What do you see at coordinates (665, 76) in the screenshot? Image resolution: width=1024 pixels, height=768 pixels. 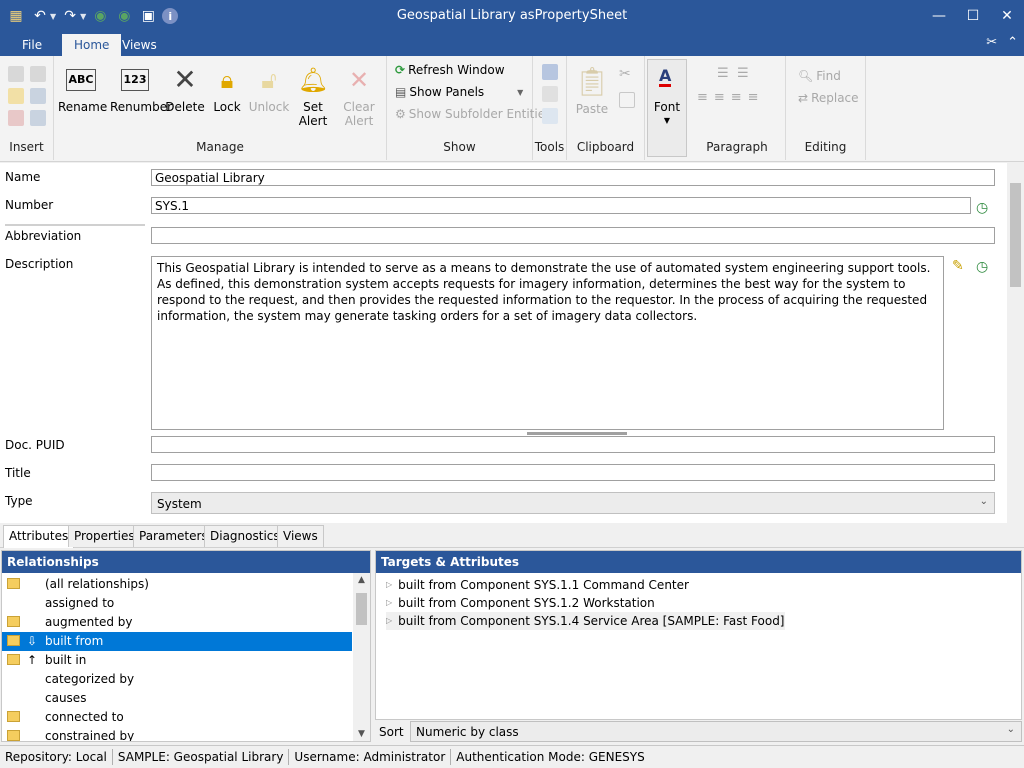 I see `font-icon: A` at bounding box center [665, 76].